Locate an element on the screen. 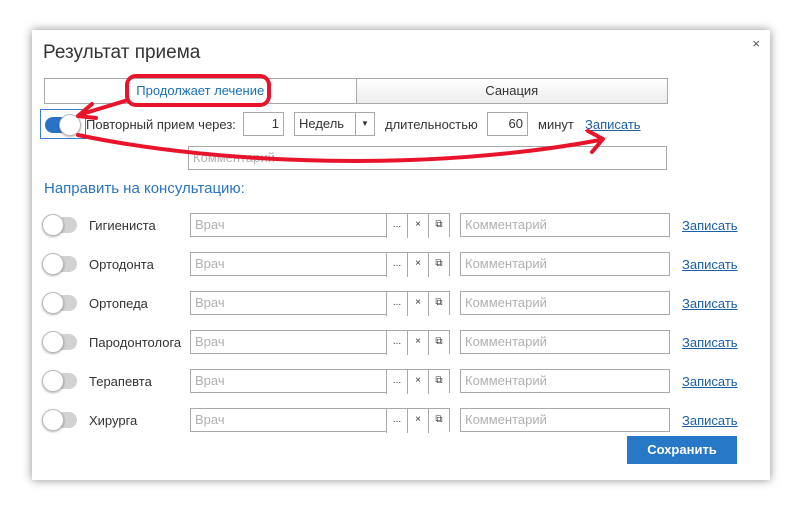 The height and width of the screenshot is (512, 802). consult-specialist-label: Ортопеда is located at coordinates (118, 303).